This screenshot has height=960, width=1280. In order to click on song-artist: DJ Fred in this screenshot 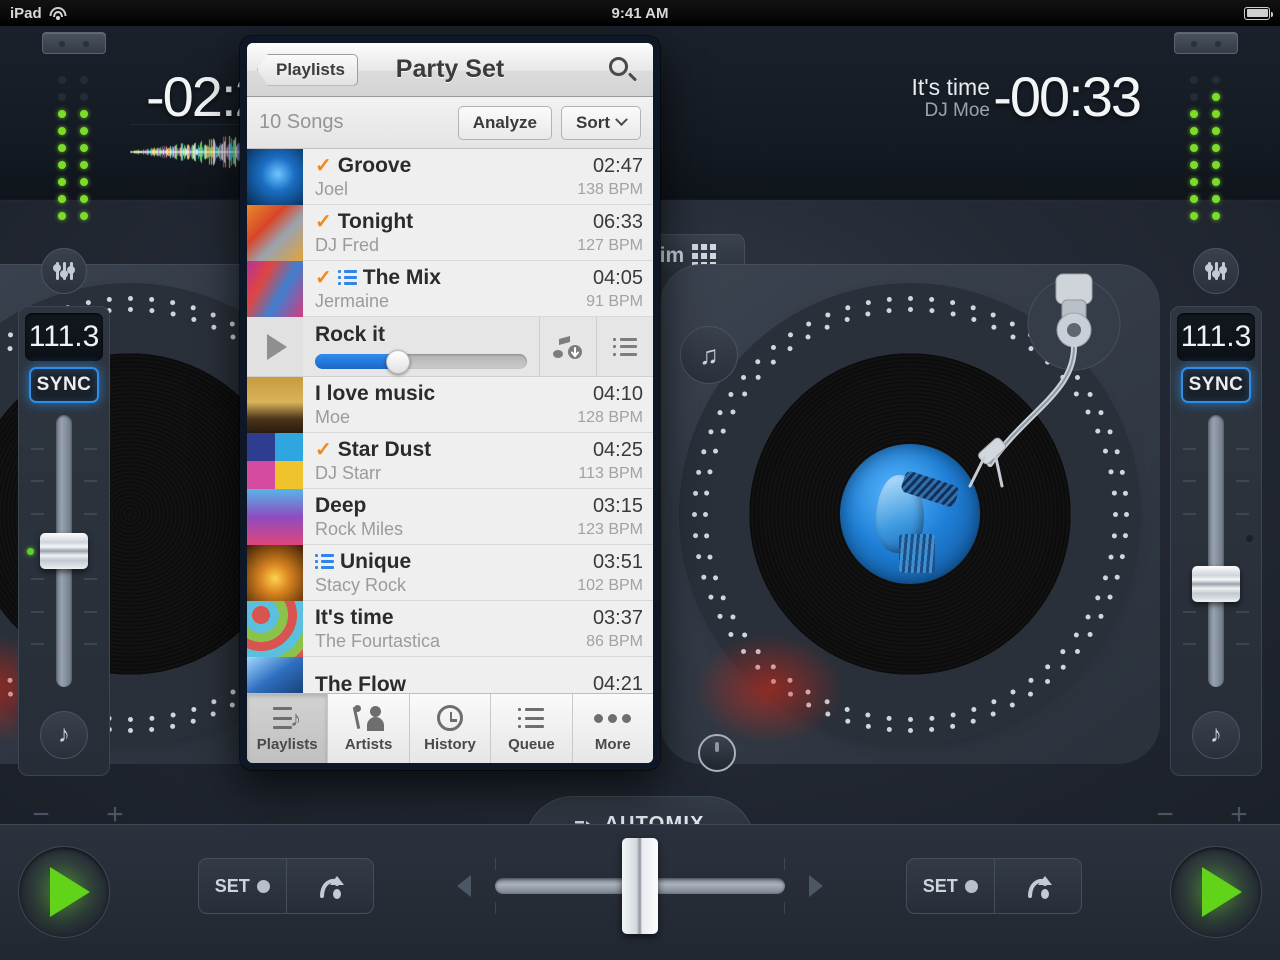, I will do `click(347, 244)`.